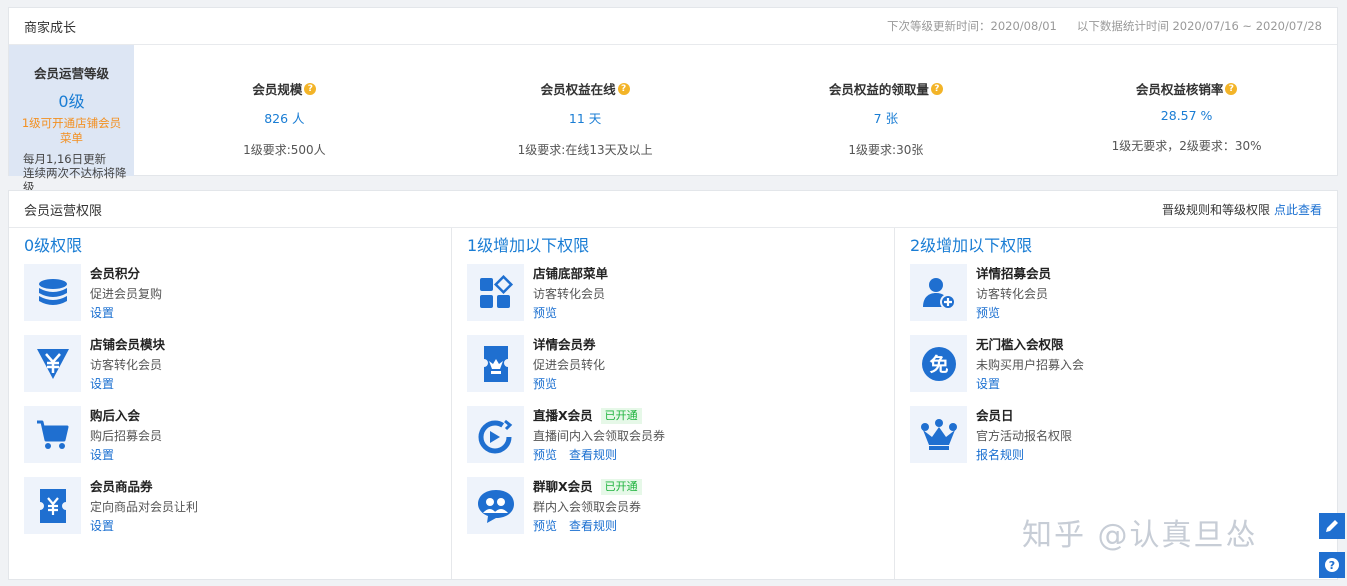 The height and width of the screenshot is (586, 1347). Describe the element at coordinates (563, 415) in the screenshot. I see `permission-name: 直播X会员` at that location.